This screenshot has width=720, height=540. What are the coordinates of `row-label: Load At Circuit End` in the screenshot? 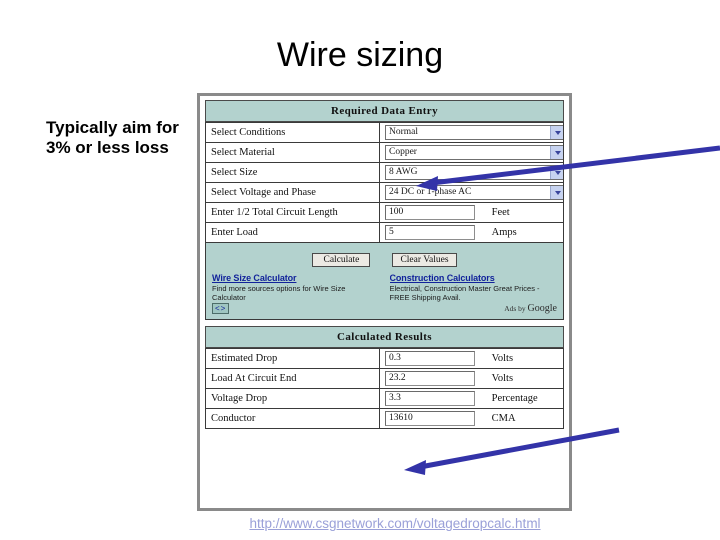 It's located at (292, 378).